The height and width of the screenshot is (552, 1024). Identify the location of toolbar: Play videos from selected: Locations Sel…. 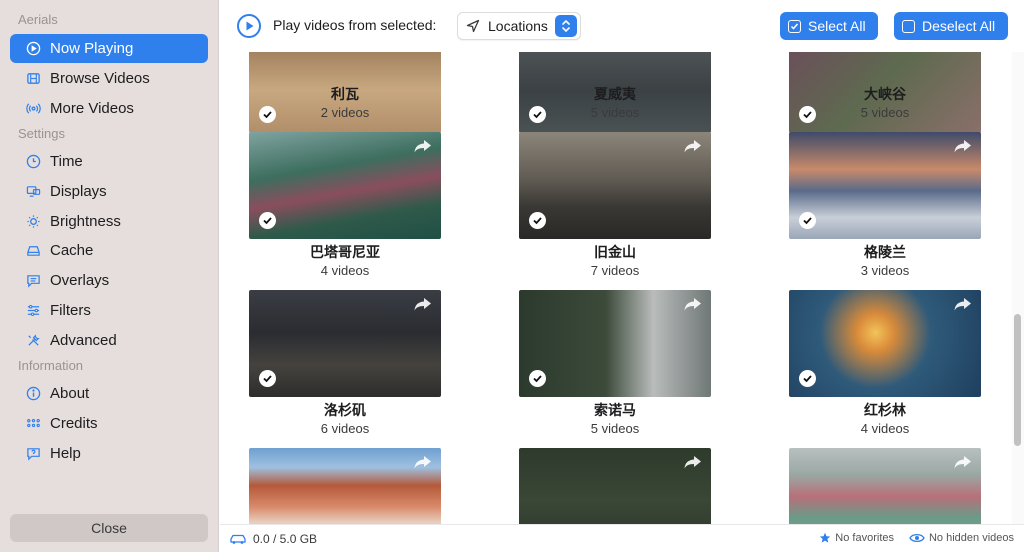
(622, 26).